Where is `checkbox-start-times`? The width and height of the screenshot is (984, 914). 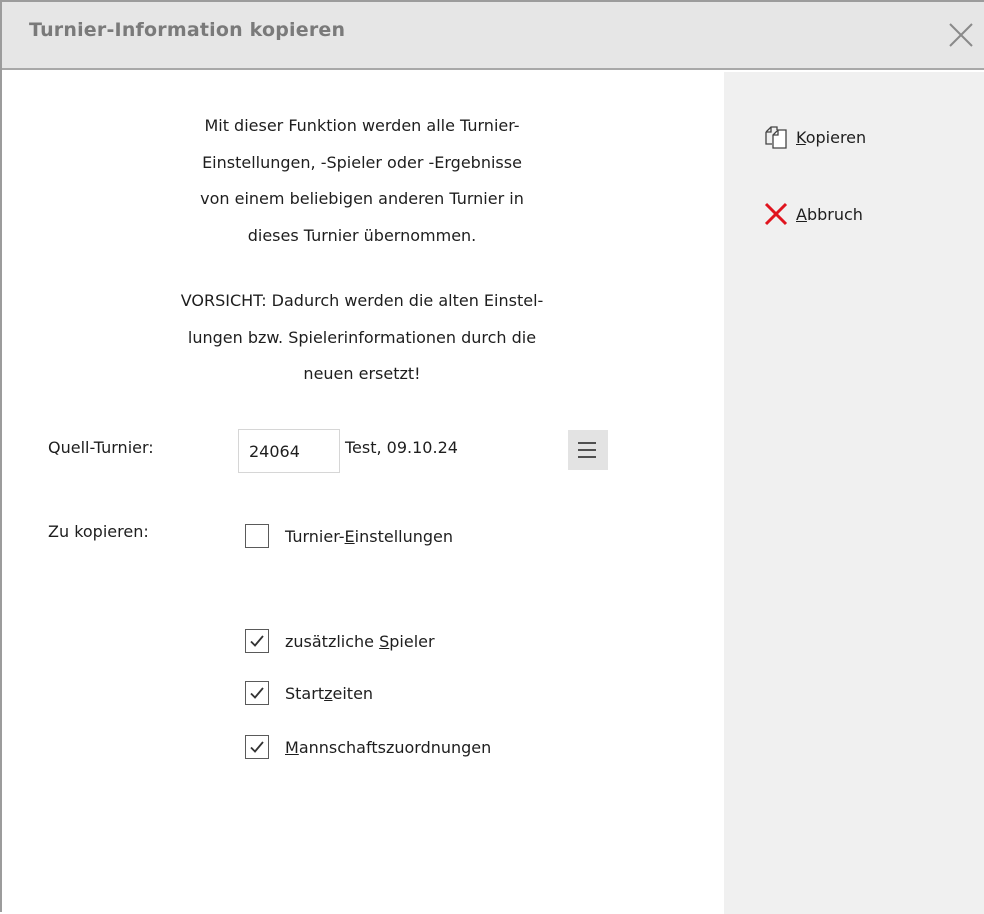
checkbox-start-times is located at coordinates (257, 693).